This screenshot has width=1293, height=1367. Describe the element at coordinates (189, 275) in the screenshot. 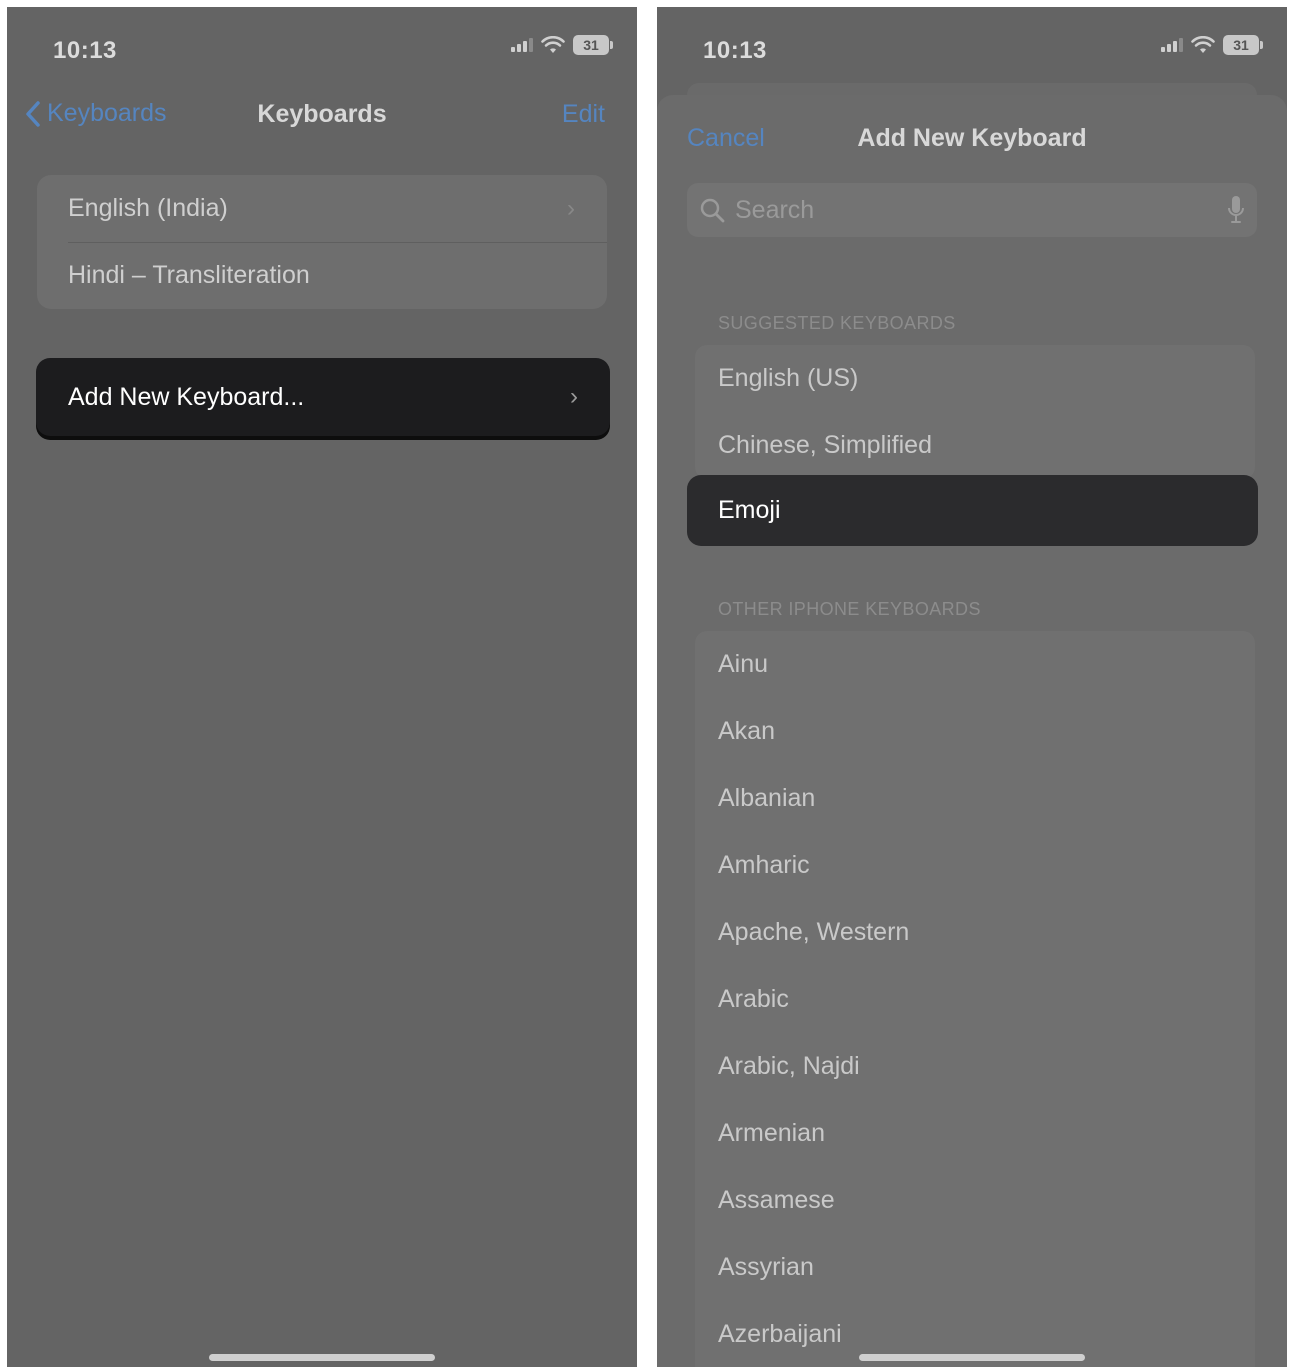

I see `keyboard-label: Hindi – Transliteration` at that location.